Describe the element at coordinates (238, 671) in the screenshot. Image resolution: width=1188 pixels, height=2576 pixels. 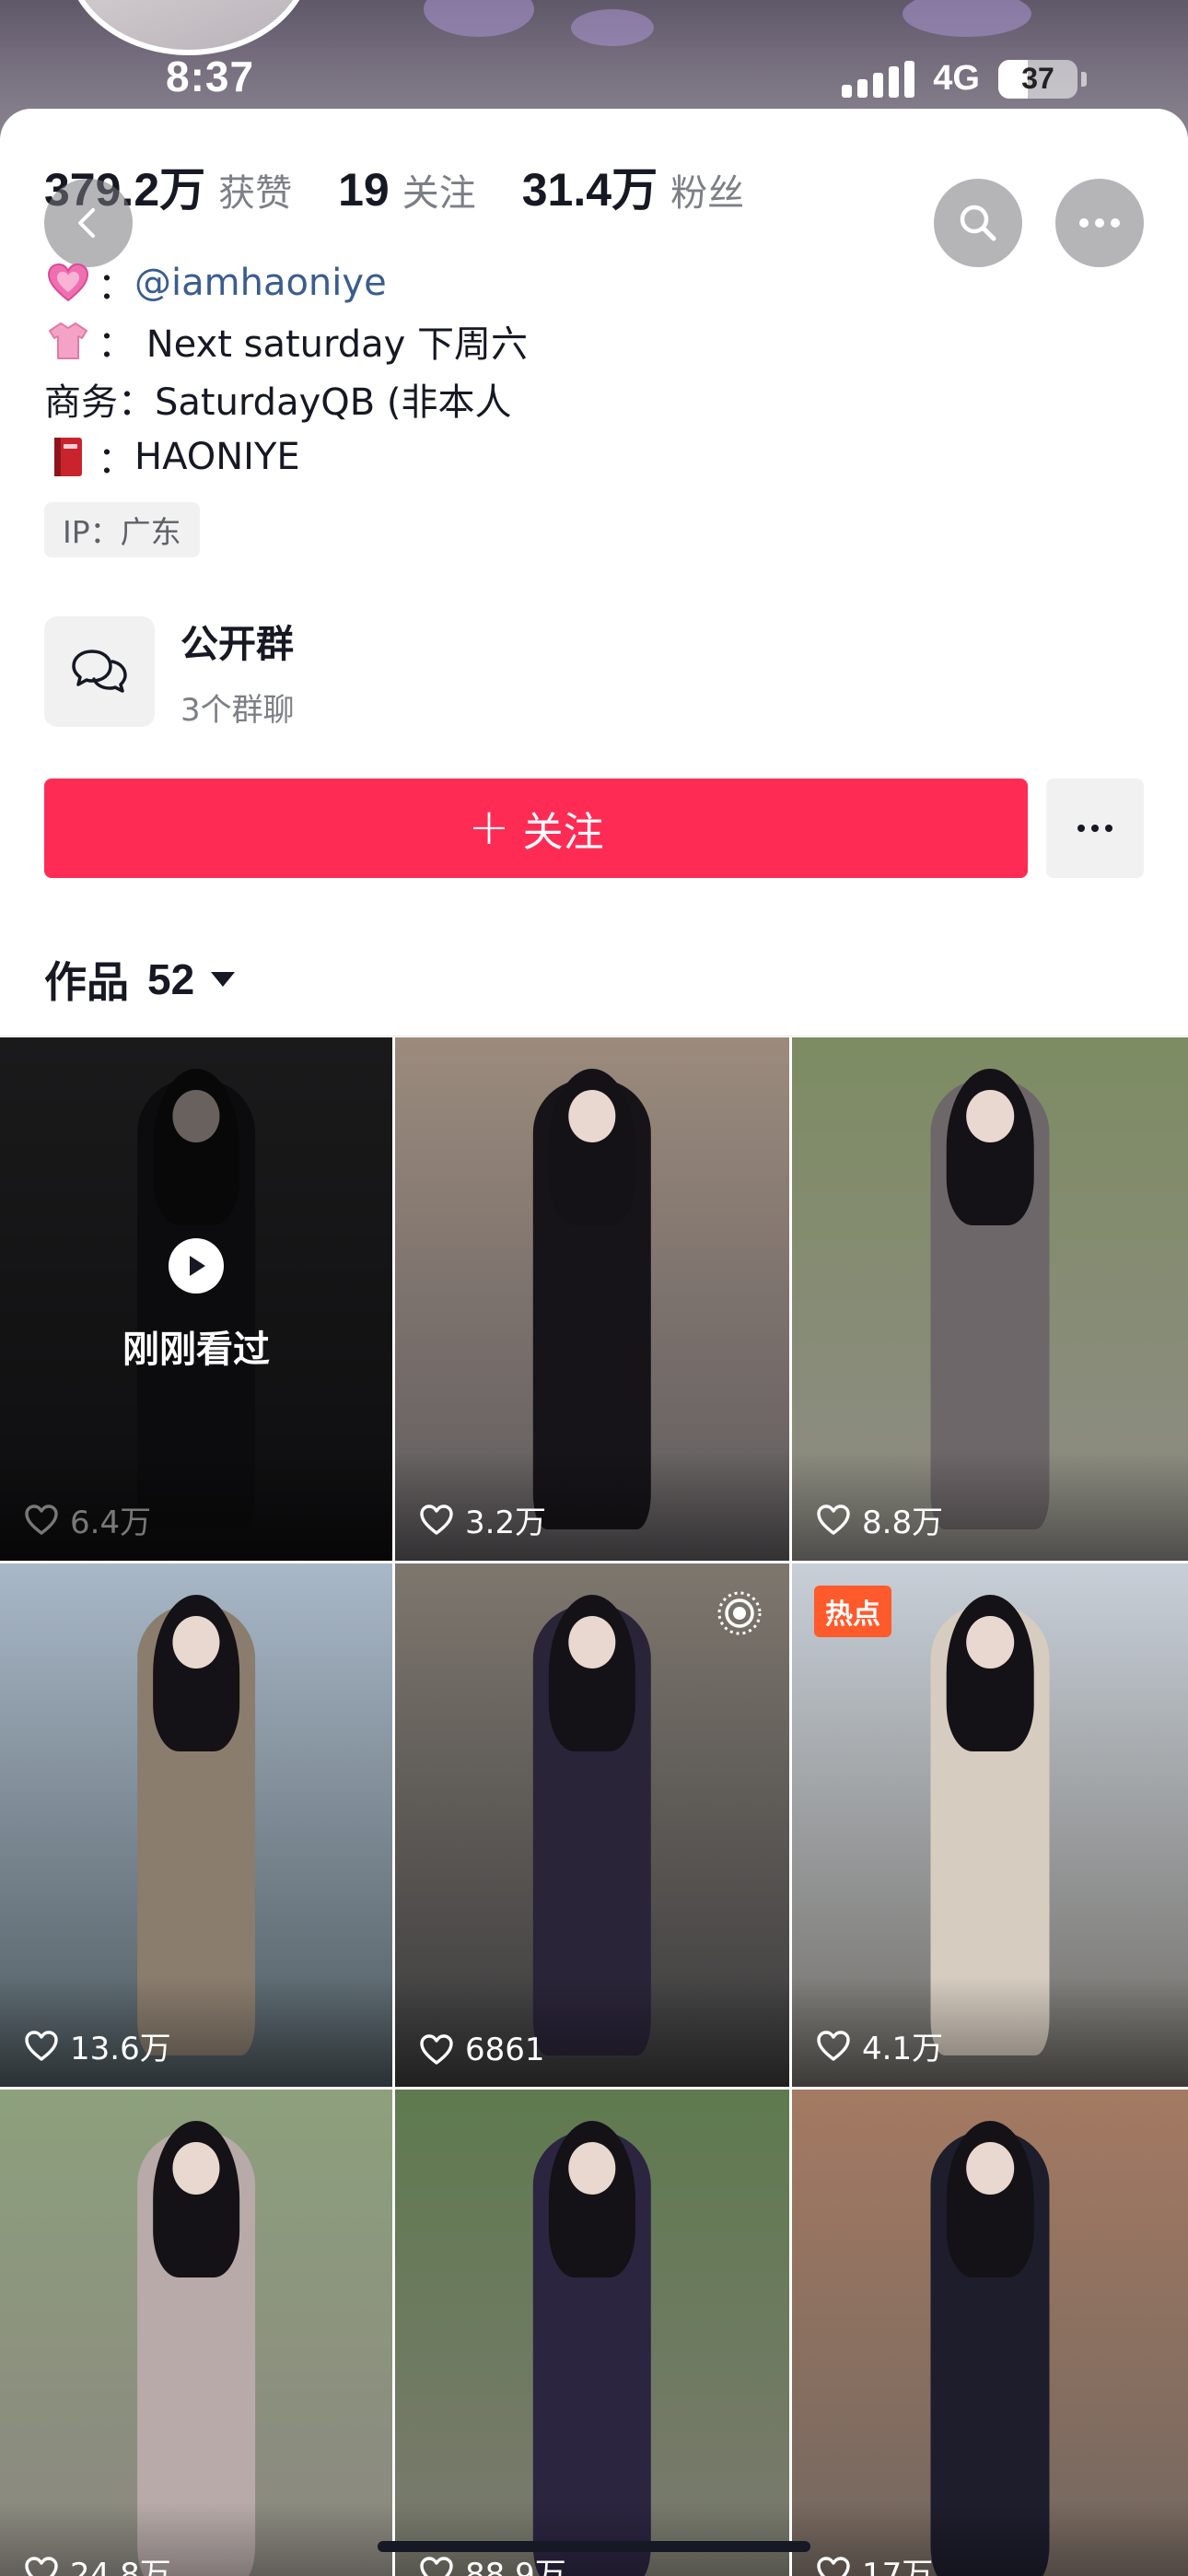
I see `group-text: 公开群 3个群聊` at that location.